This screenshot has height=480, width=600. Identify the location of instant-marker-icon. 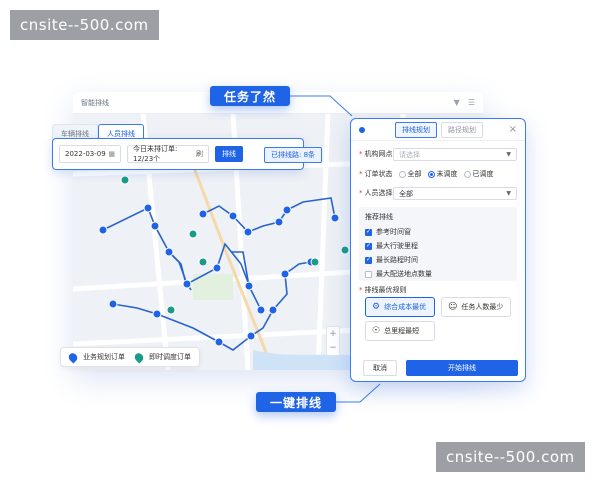
(139, 357).